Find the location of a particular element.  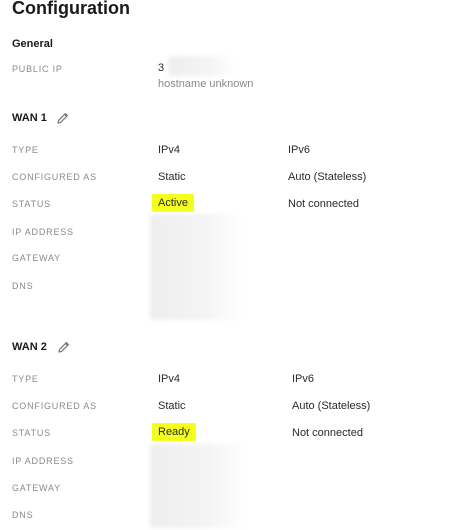

wan2-section-title: WAN 2 is located at coordinates (29, 347).